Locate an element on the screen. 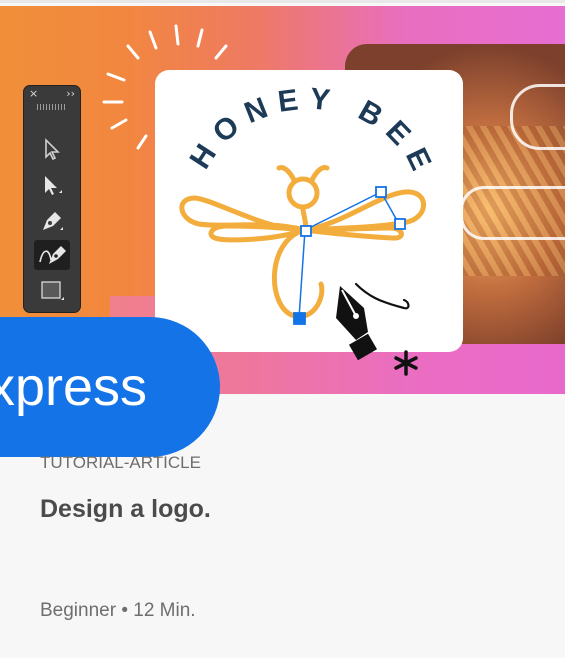 The width and height of the screenshot is (565, 658). rectangle-icon is located at coordinates (52, 290).